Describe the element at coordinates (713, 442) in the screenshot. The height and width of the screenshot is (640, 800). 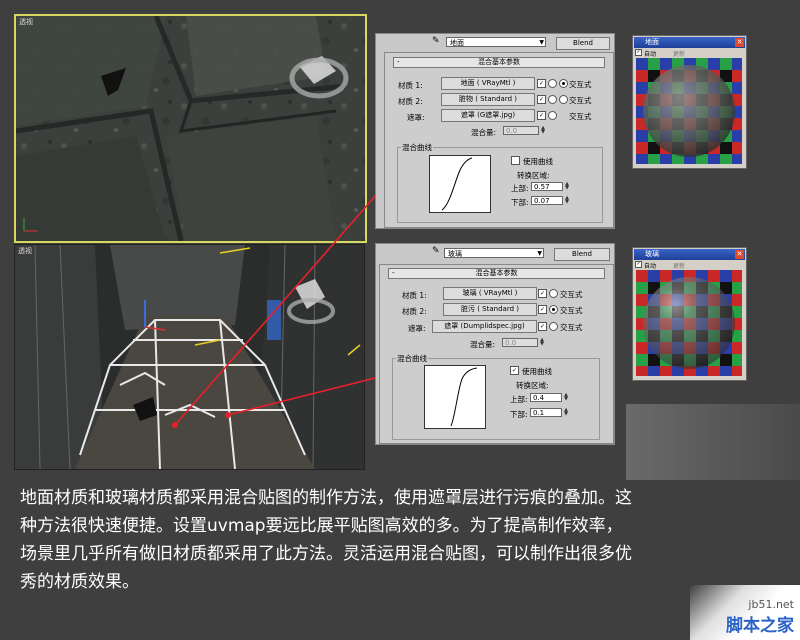
I see `decorative-block` at that location.